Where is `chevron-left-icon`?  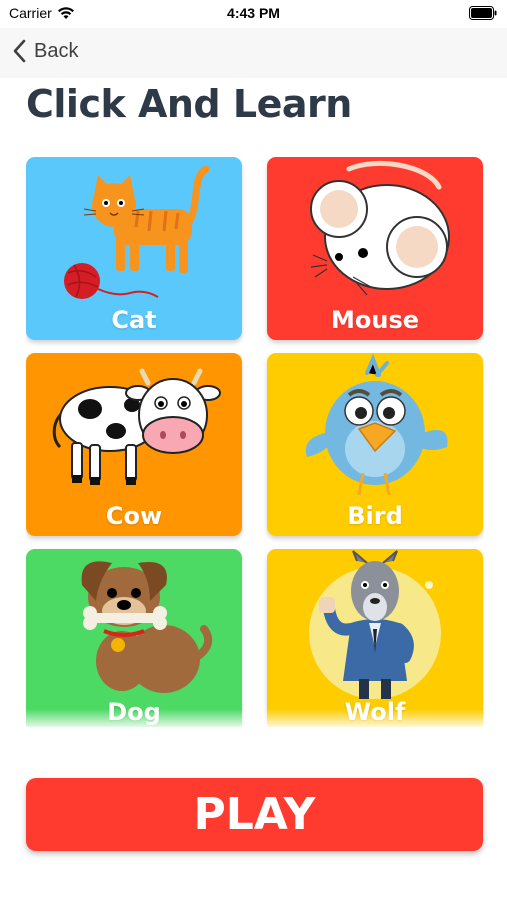 chevron-left-icon is located at coordinates (19, 51).